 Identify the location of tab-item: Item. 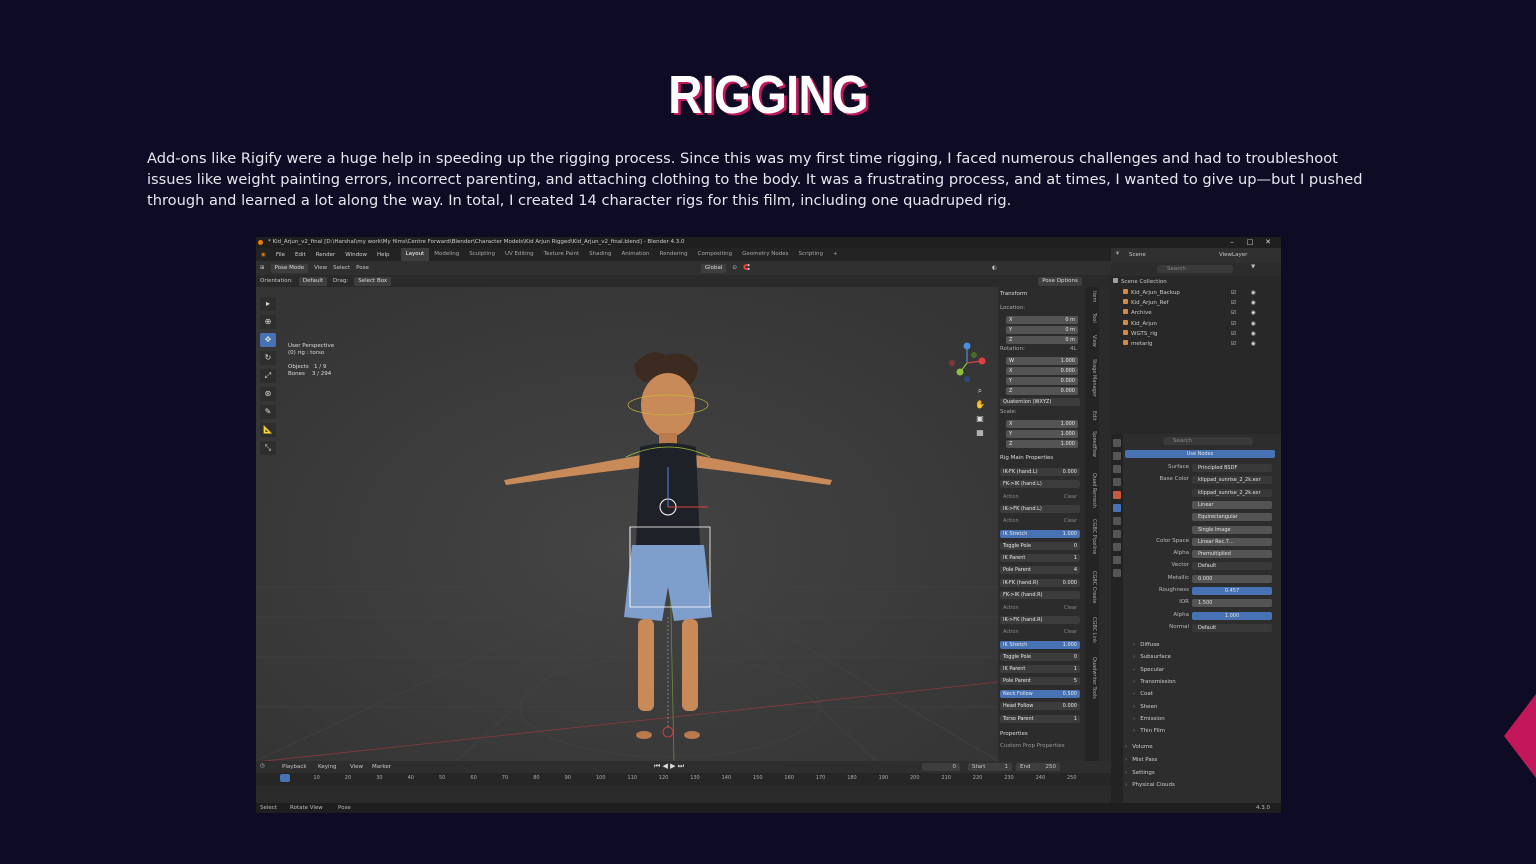
(1092, 296).